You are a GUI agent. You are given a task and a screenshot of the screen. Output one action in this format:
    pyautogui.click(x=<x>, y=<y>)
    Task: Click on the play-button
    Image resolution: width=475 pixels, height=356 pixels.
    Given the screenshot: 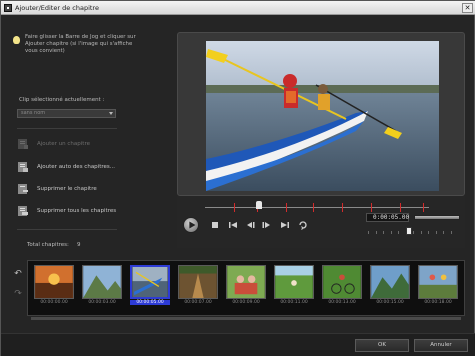 What is the action you would take?
    pyautogui.click(x=191, y=225)
    